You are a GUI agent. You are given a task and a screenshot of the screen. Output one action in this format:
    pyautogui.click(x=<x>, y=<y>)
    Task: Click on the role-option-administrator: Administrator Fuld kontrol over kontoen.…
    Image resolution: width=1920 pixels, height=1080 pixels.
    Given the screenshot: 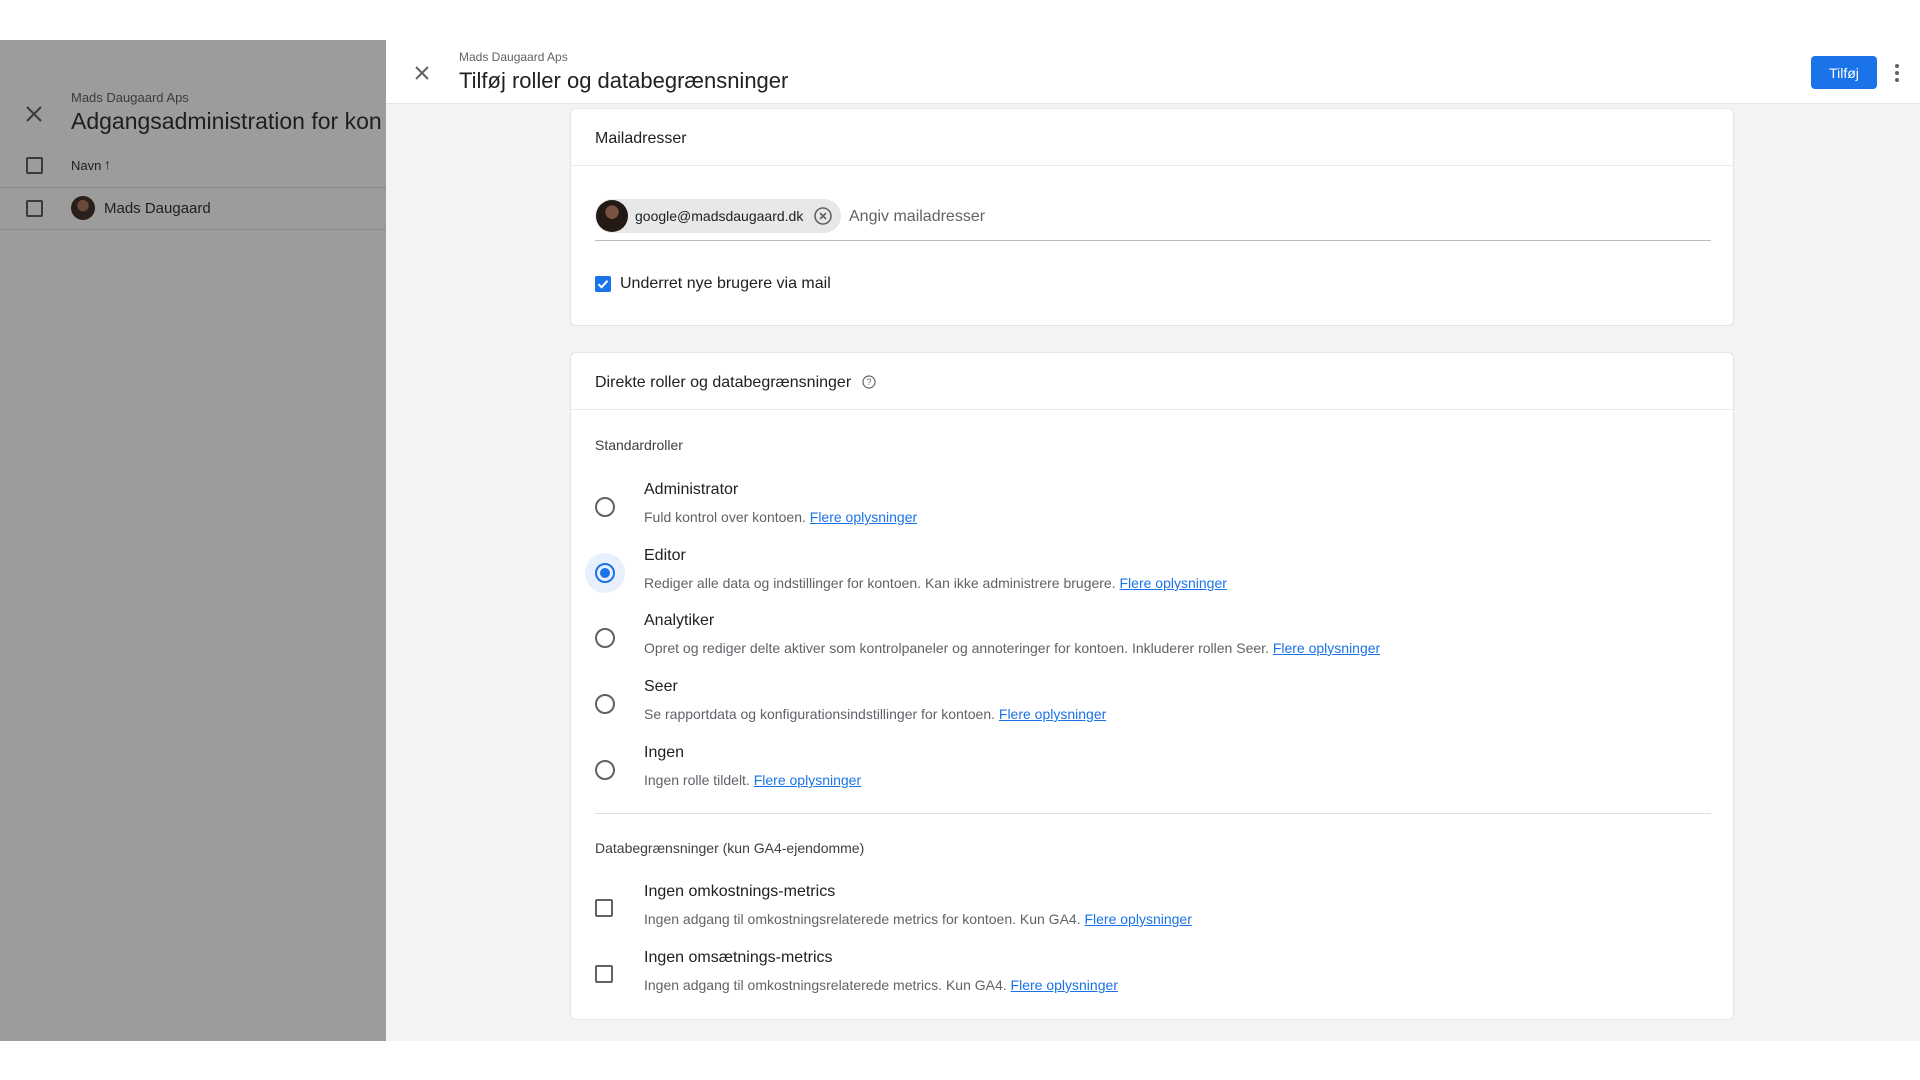 What is the action you would take?
    pyautogui.click(x=1153, y=511)
    